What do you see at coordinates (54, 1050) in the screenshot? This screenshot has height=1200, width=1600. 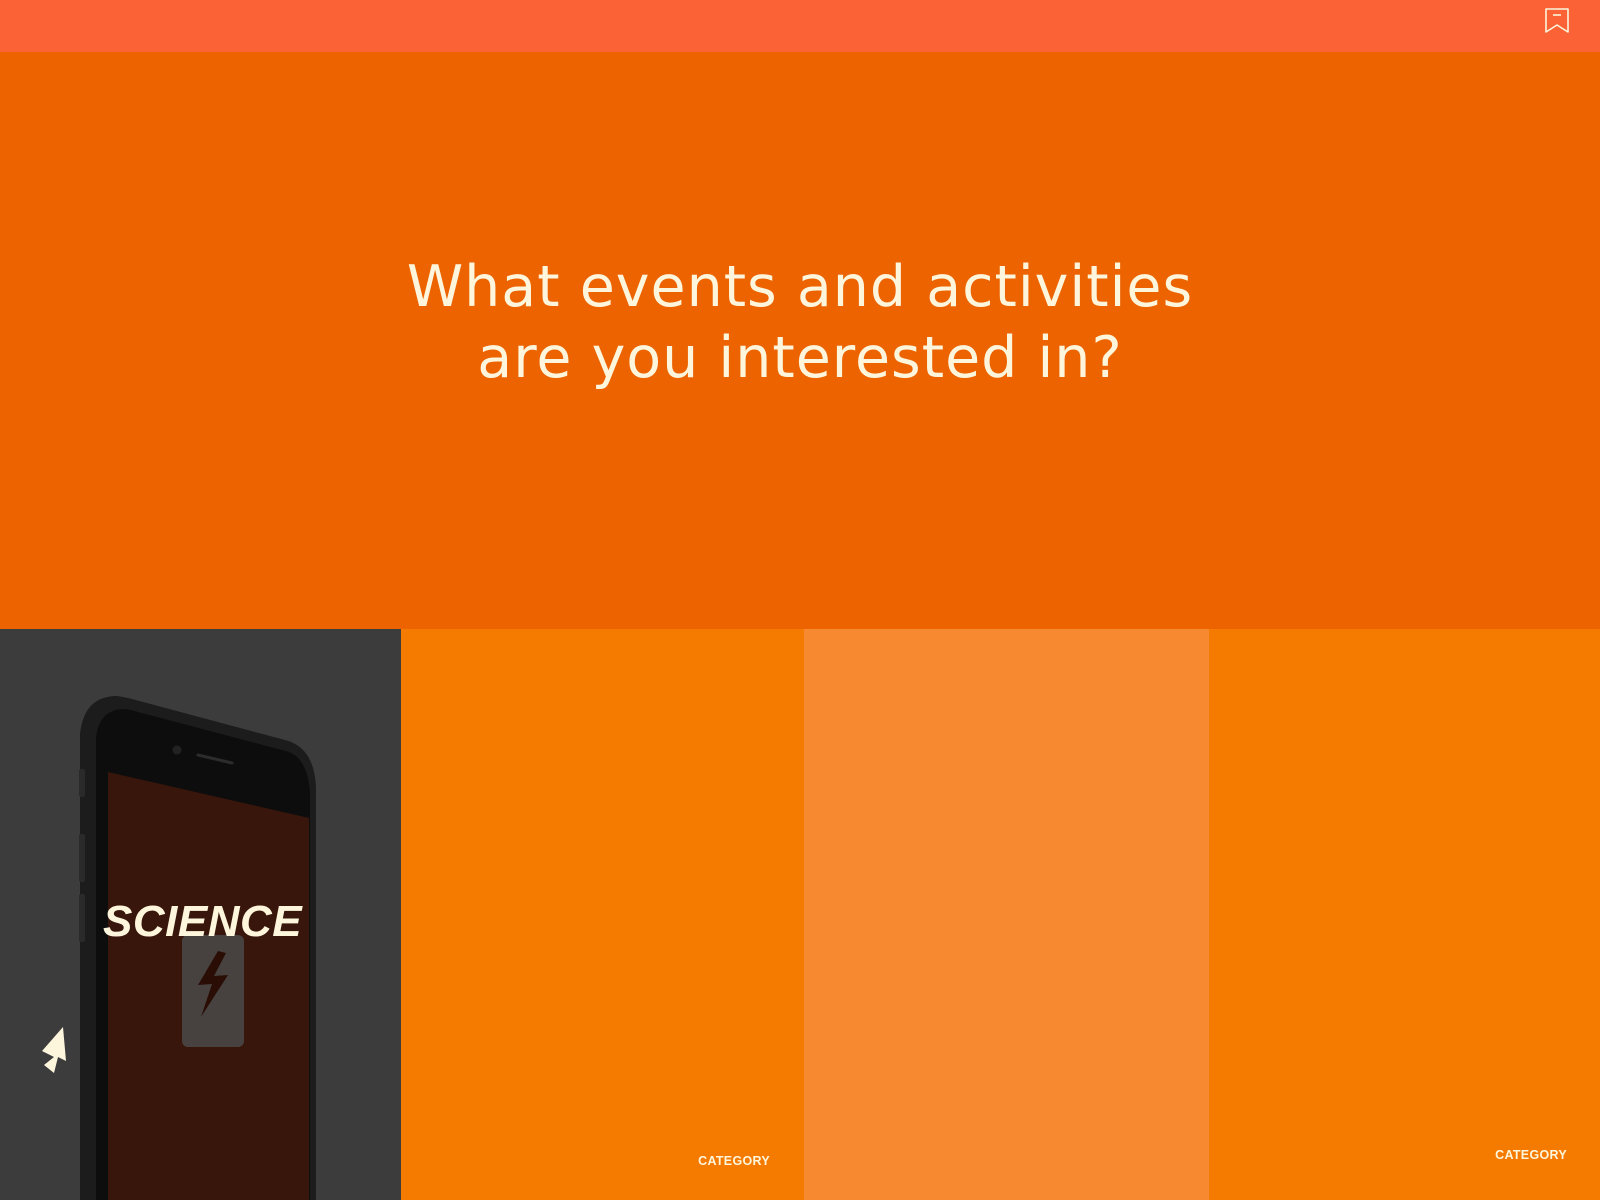 I see `cursor-icon` at bounding box center [54, 1050].